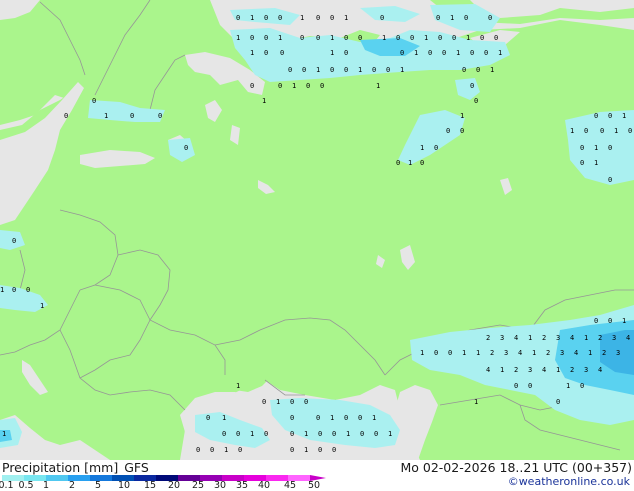 The image size is (634, 491). Describe the element at coordinates (198, 485) in the screenshot. I see `legend-tick-label: 25` at that location.